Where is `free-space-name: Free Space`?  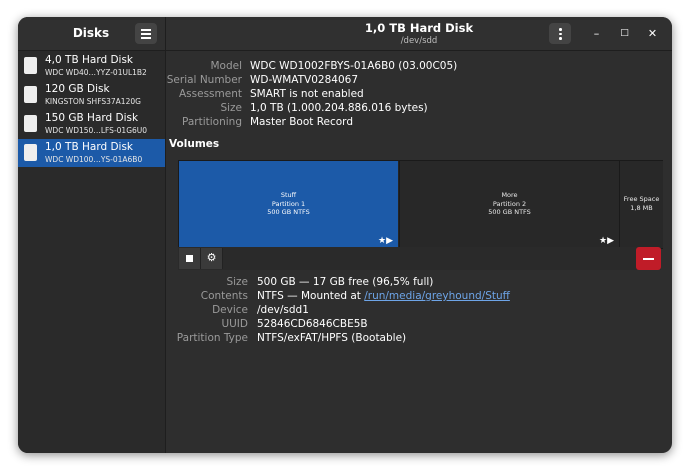
free-space-name: Free Space is located at coordinates (641, 199).